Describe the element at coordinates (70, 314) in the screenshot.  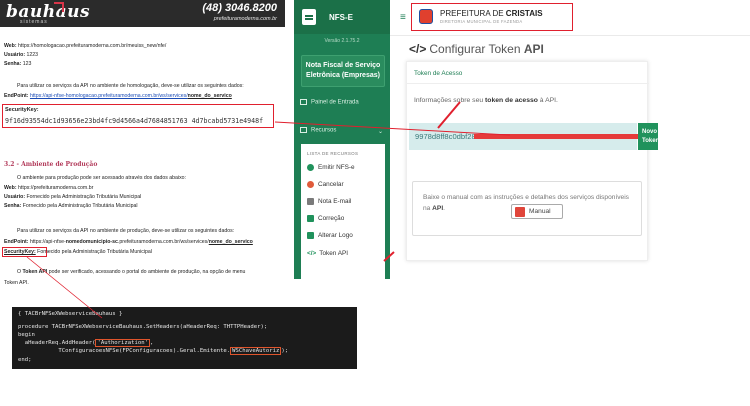
I see `code-line-1: { TACBrNFSeXWebserviceBauhaus }` at that location.